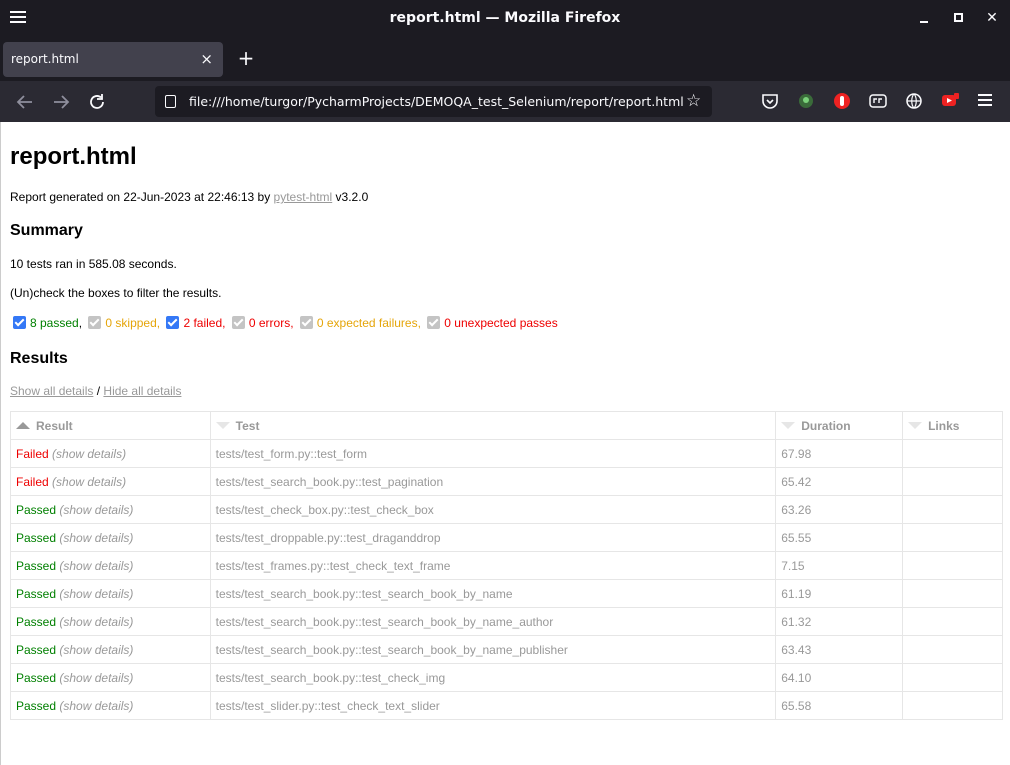  Describe the element at coordinates (839, 537) in the screenshot. I see `duration-cell: 65.55` at that location.